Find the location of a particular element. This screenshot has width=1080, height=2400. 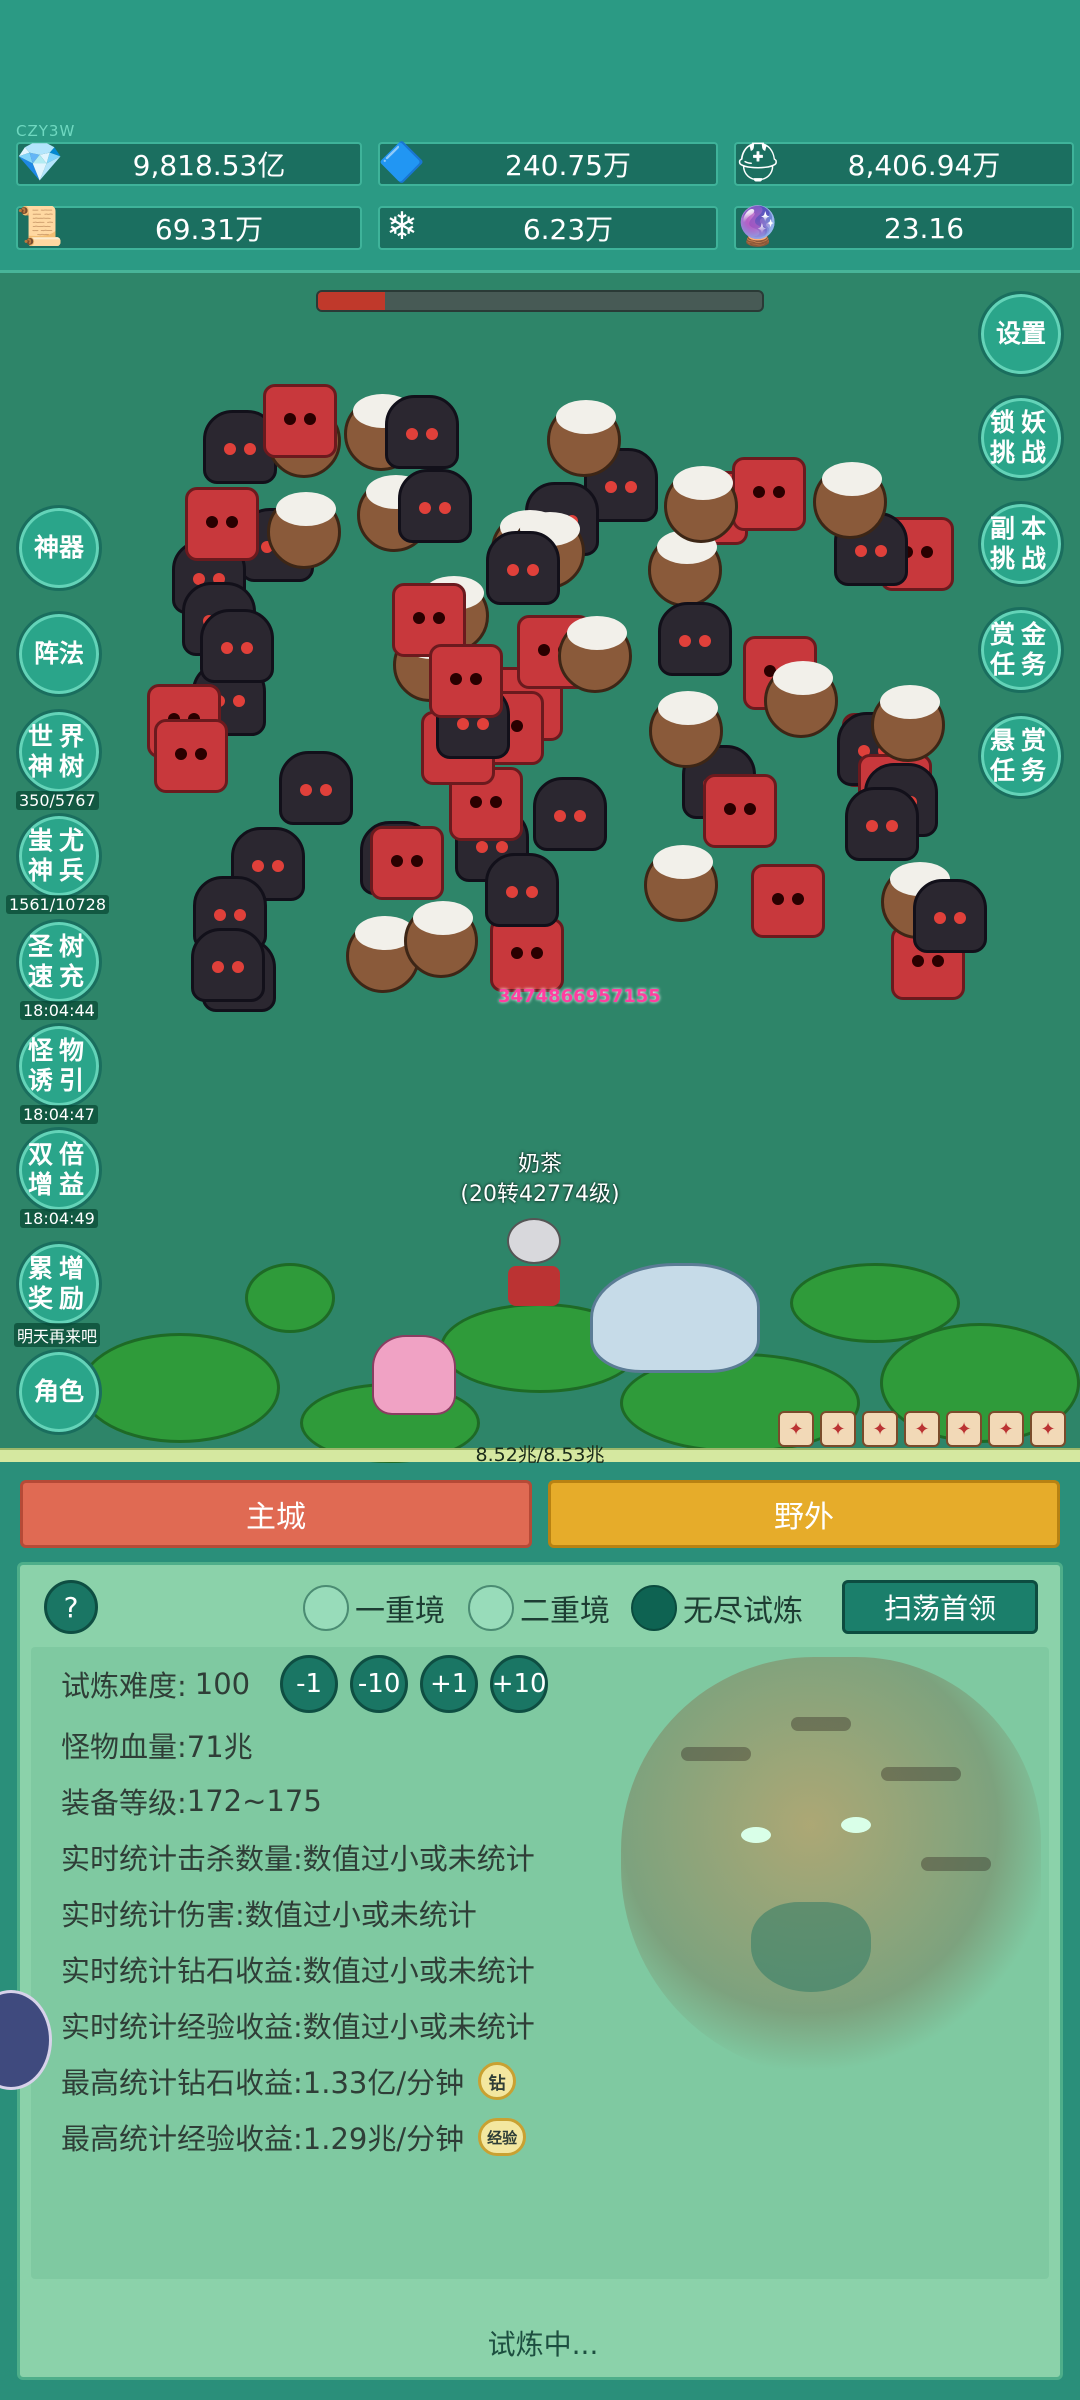

menu-accum-reward: 累增奖励 is located at coordinates (59, 1284).